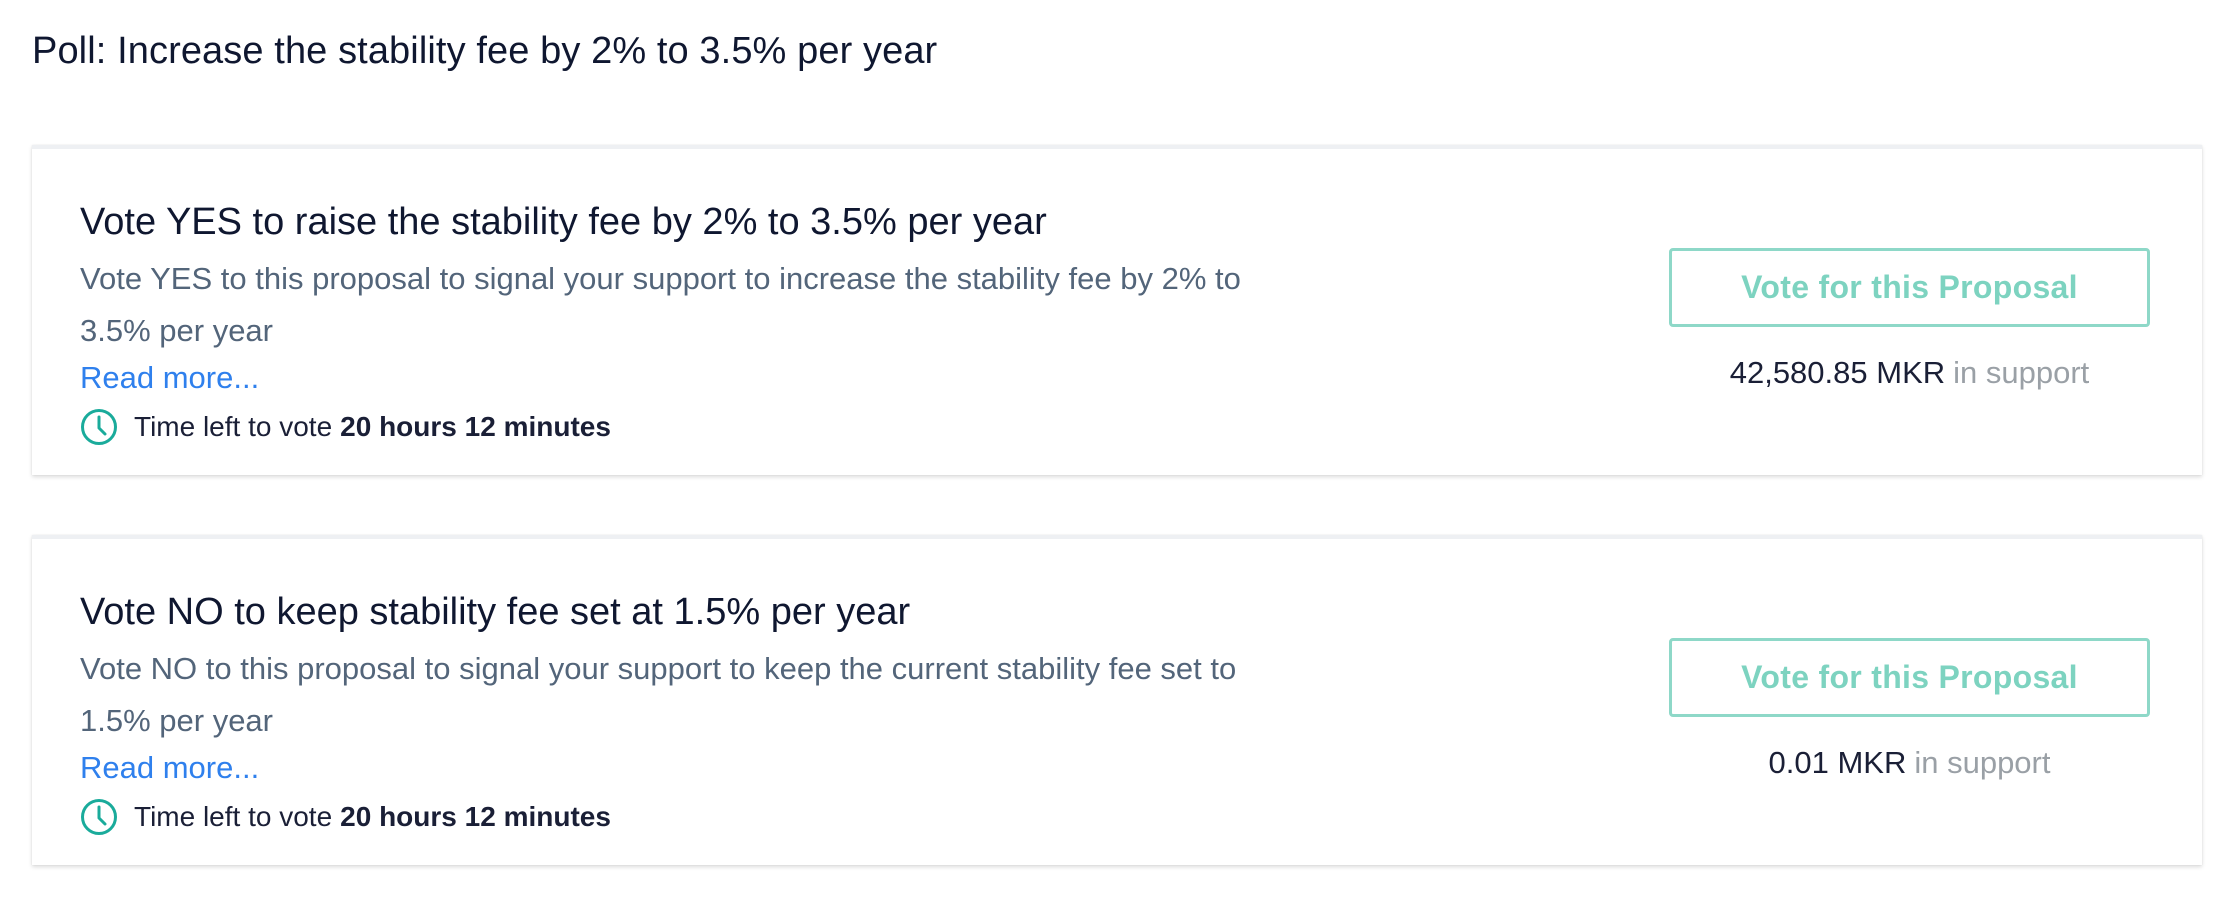  Describe the element at coordinates (1837, 372) in the screenshot. I see `support-amount: 42,580.85 MKR` at that location.